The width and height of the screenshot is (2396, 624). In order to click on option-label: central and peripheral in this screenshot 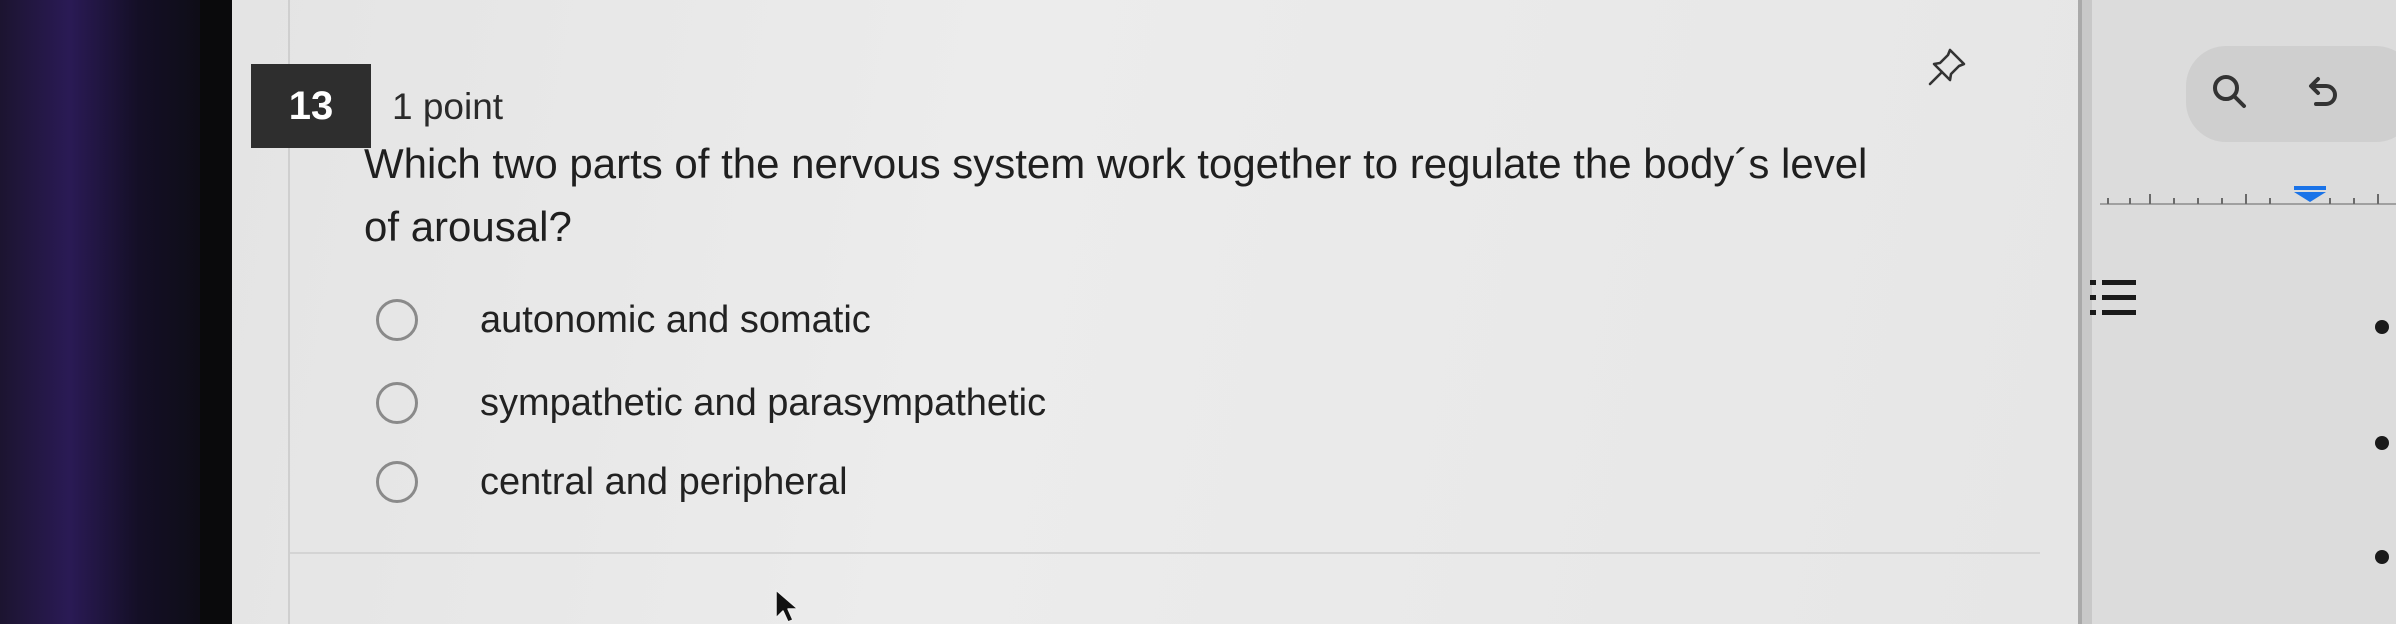, I will do `click(664, 481)`.